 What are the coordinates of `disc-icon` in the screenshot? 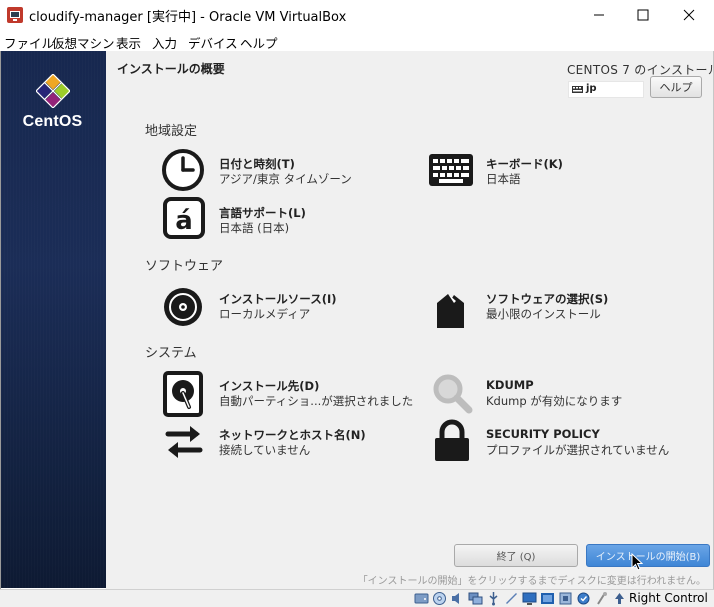 It's located at (183, 307).